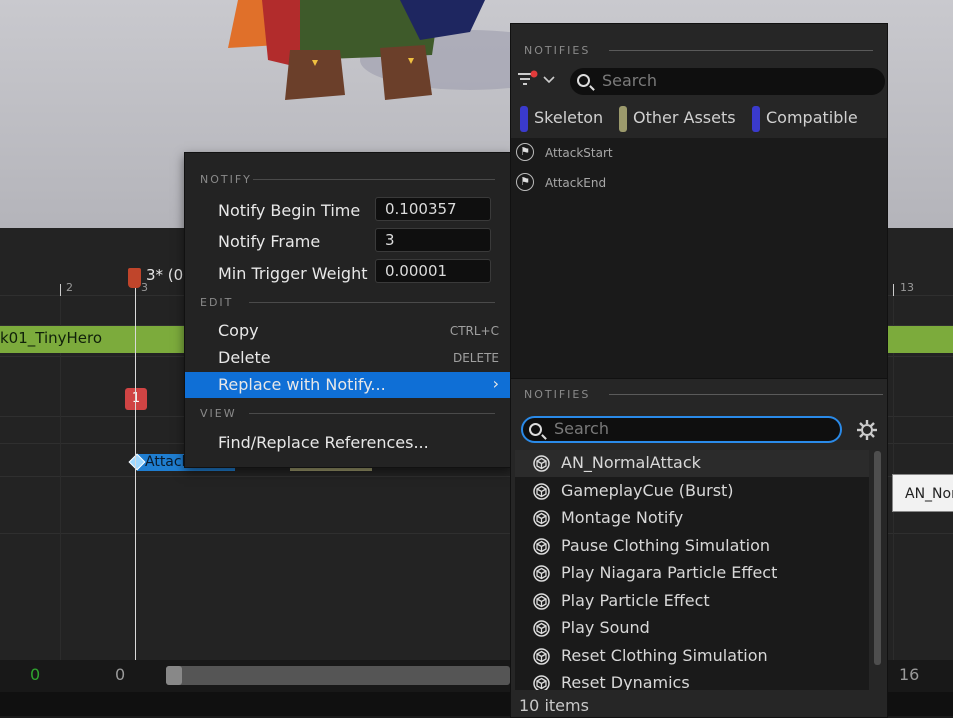  What do you see at coordinates (217, 302) in the screenshot?
I see `section-header-edit: EDIT` at bounding box center [217, 302].